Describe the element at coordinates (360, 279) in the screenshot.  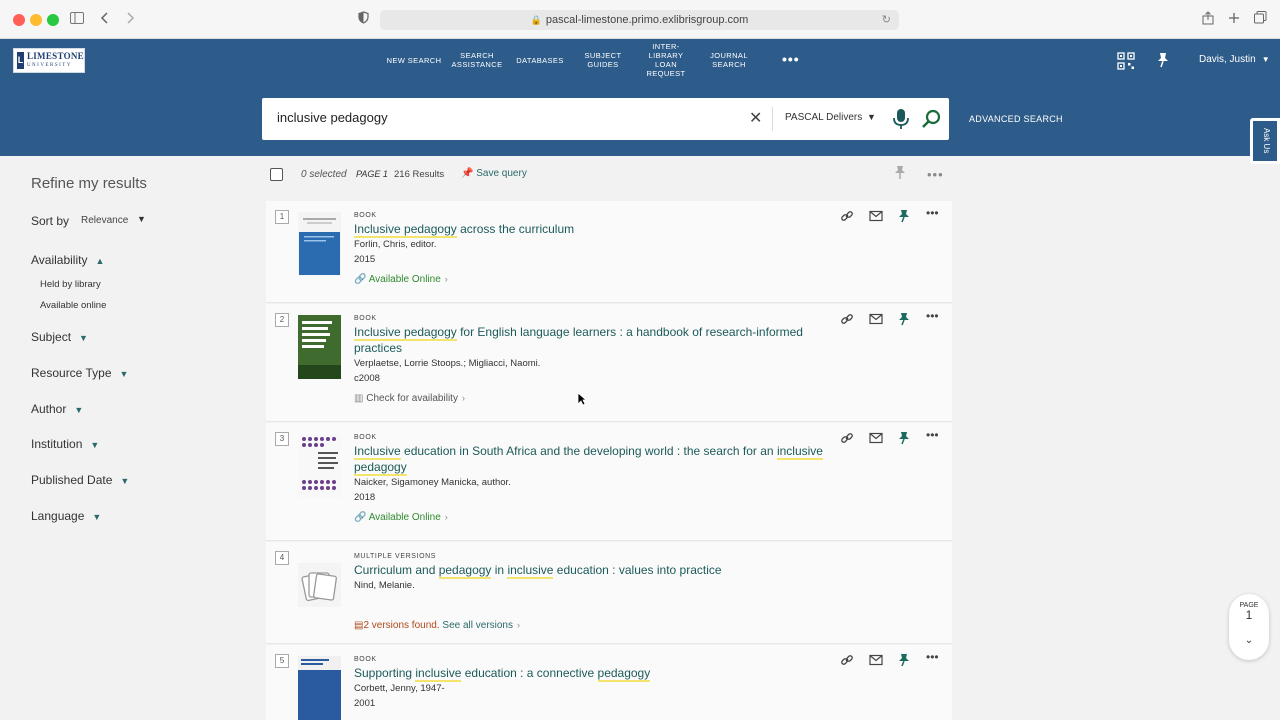
I see `link-icon: 🔗` at that location.